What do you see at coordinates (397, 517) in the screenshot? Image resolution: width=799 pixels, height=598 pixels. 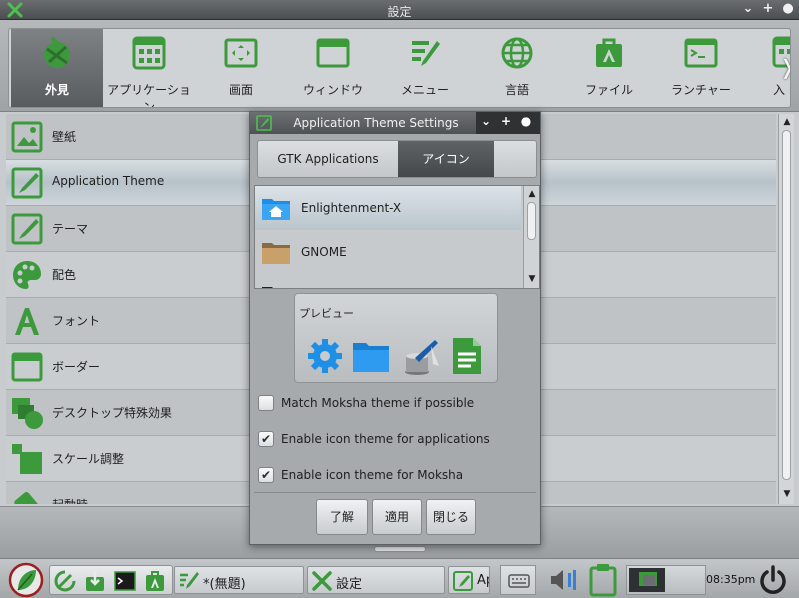 I see `apply-button: 適用` at bounding box center [397, 517].